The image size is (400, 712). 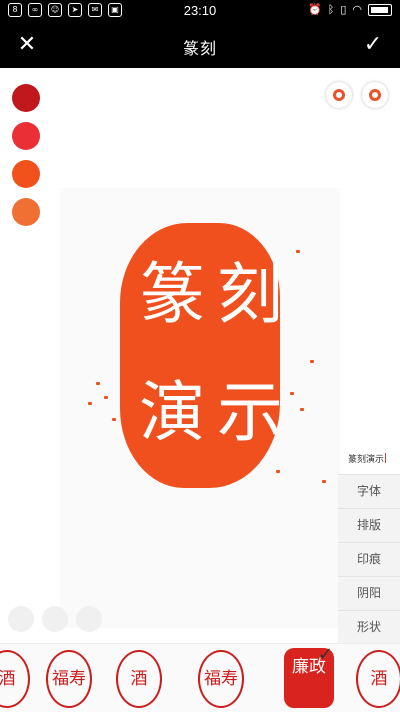 I want to click on hidden-tools, so click(x=55, y=619).